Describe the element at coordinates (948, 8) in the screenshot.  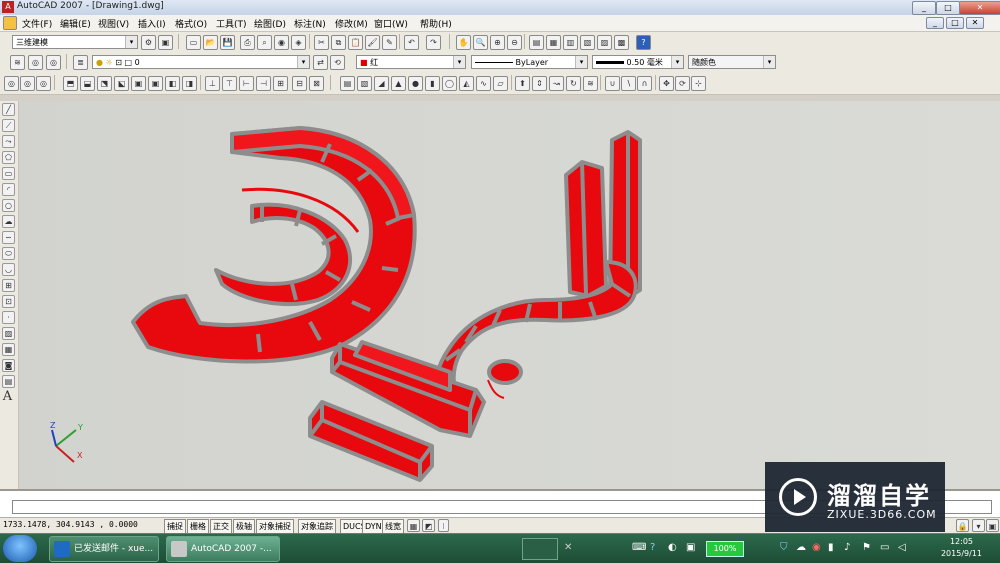
I see `maximize-button: □` at that location.